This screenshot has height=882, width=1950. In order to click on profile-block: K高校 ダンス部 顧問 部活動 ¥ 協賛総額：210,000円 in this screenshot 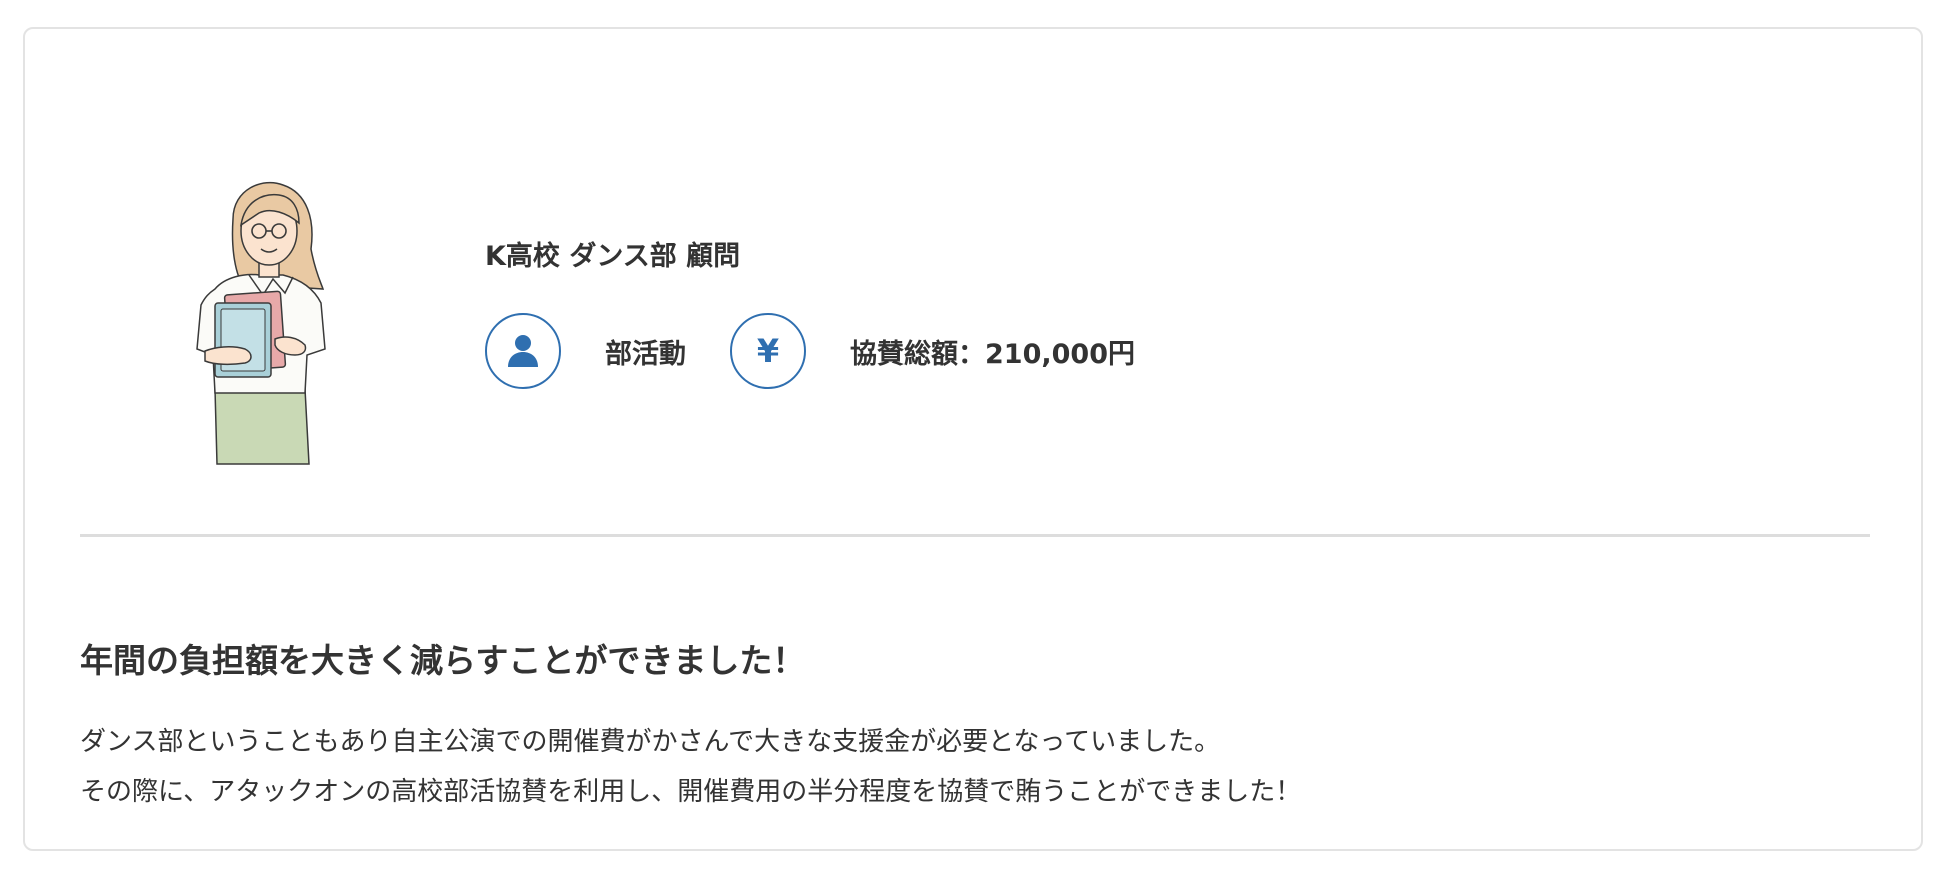, I will do `click(810, 311)`.